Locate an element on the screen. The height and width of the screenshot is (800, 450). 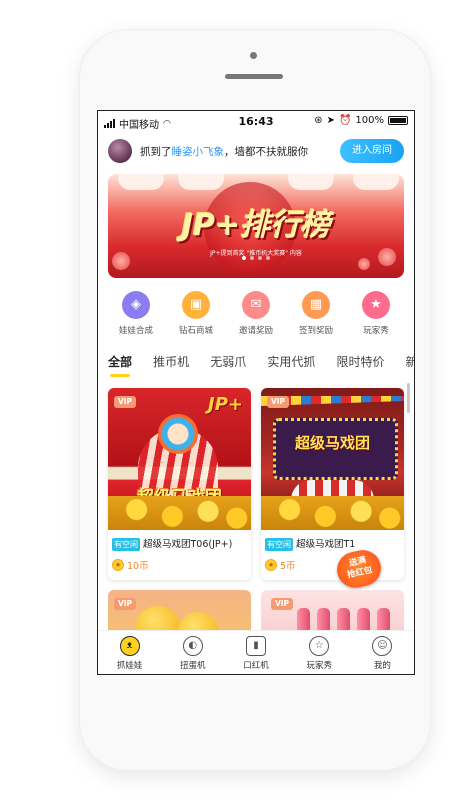
lock-rotation-icon: ⊛ is located at coordinates (318, 120).